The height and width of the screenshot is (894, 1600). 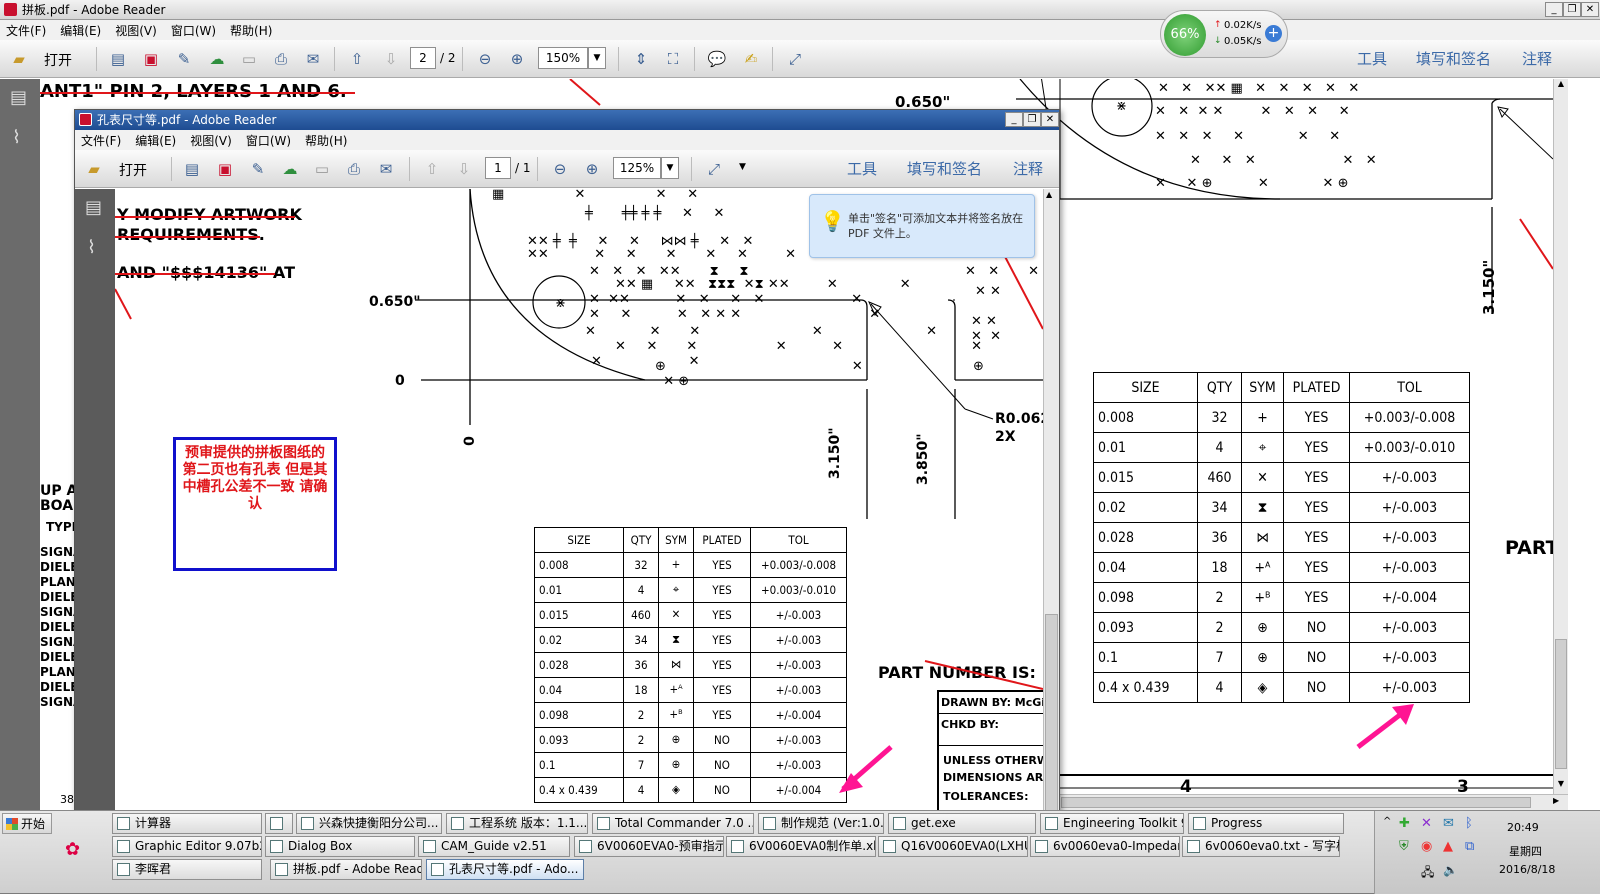 I want to click on restore-button: ❐, so click(x=1572, y=9).